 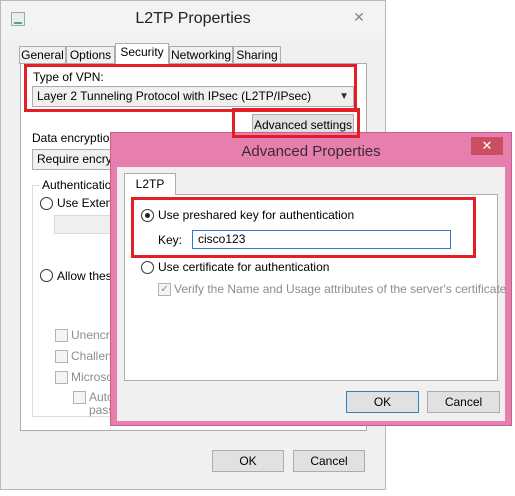 What do you see at coordinates (164, 289) in the screenshot?
I see `verify-certificate-checkbox: ✓` at bounding box center [164, 289].